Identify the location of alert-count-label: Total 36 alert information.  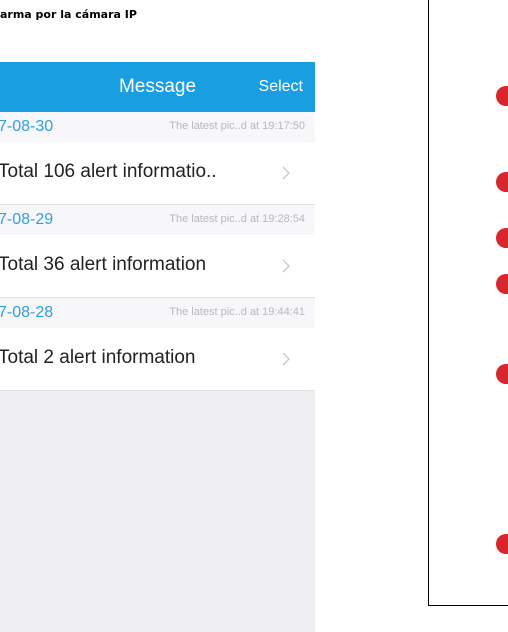
(103, 264).